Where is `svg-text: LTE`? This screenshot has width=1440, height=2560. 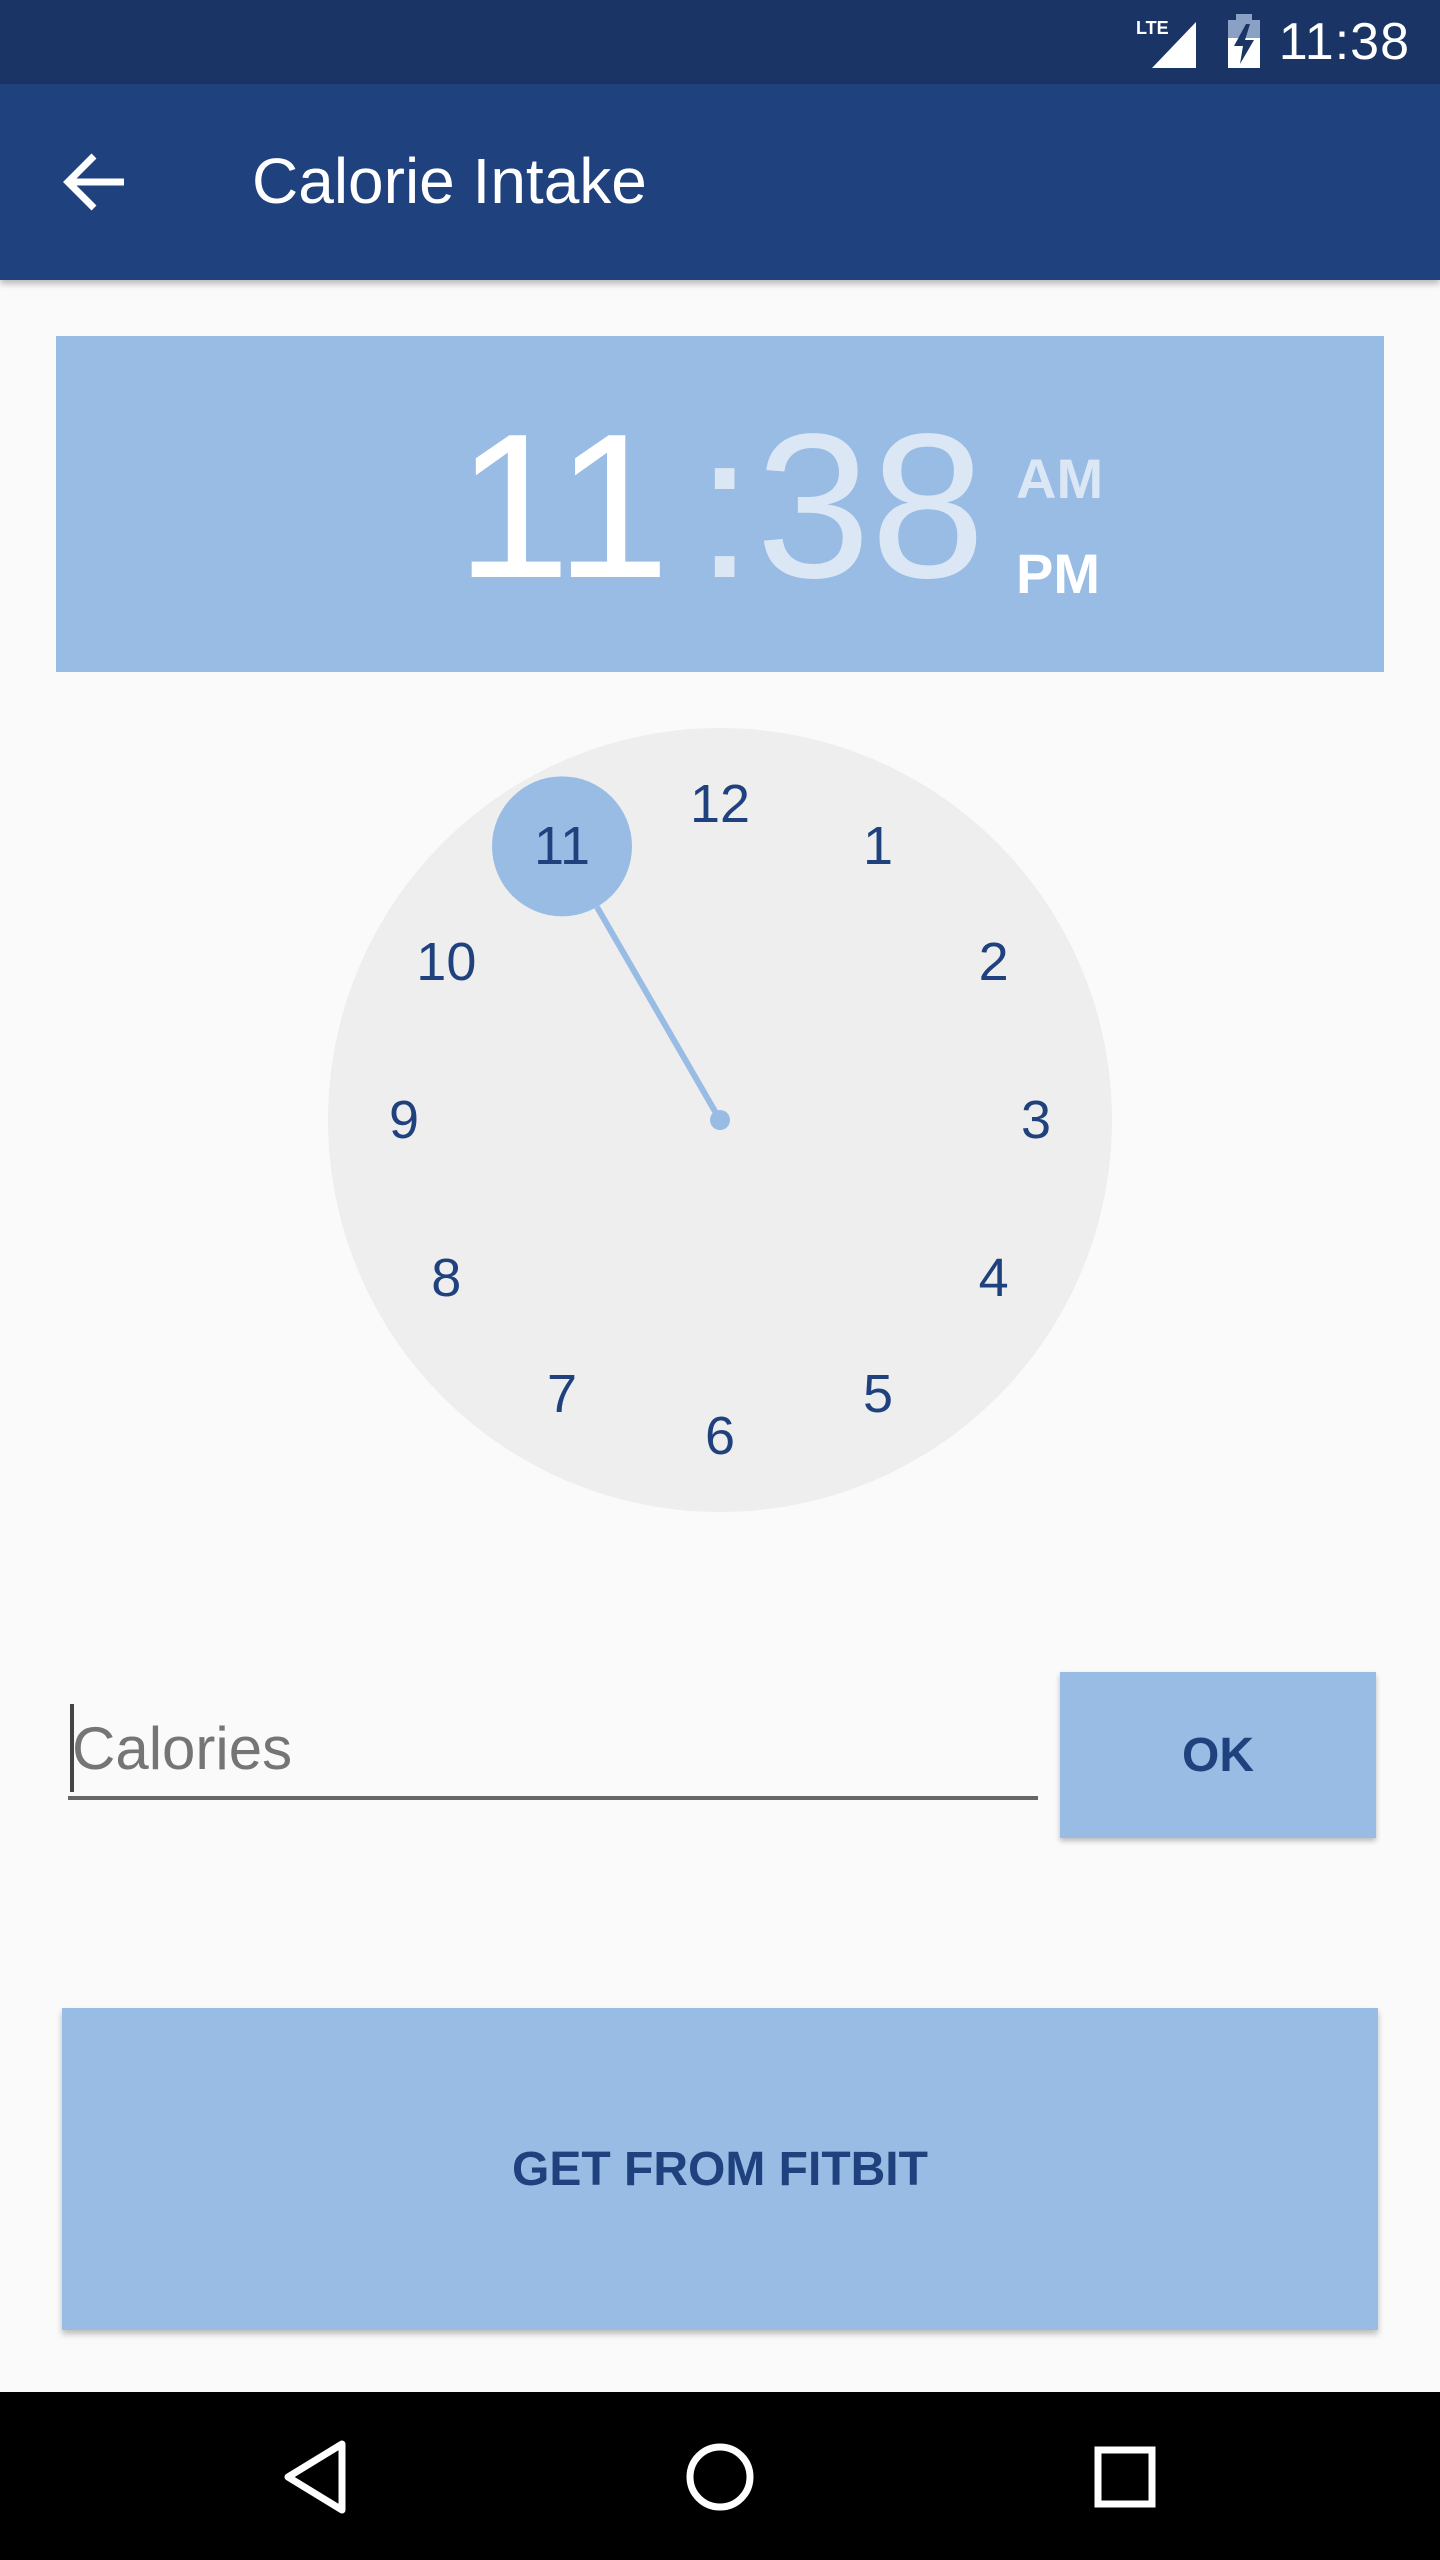
svg-text: LTE is located at coordinates (1152, 28).